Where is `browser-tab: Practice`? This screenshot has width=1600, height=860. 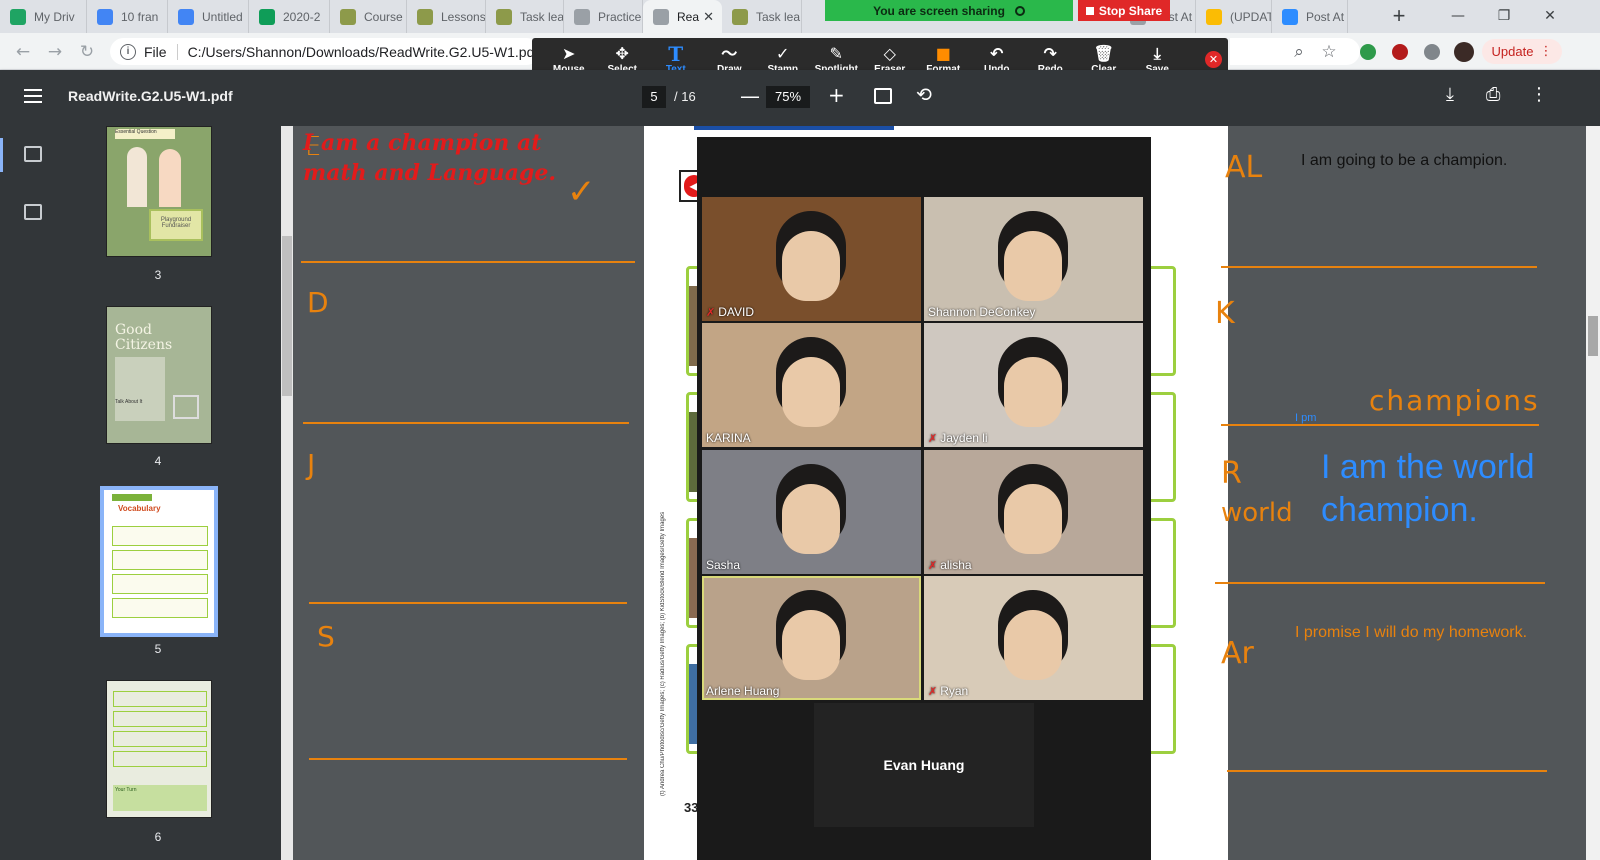 browser-tab: Practice is located at coordinates (603, 16).